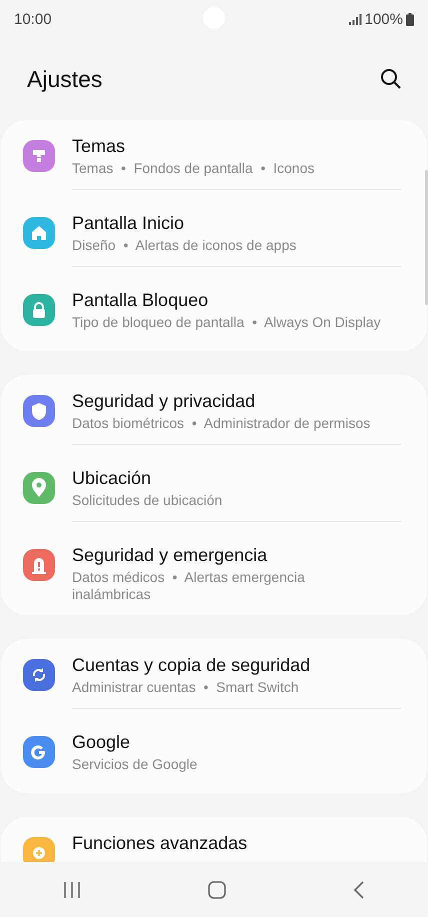 Image resolution: width=428 pixels, height=917 pixels. Describe the element at coordinates (148, 500) in the screenshot. I see `item-subtitle: Solicitudes de ubicación` at that location.